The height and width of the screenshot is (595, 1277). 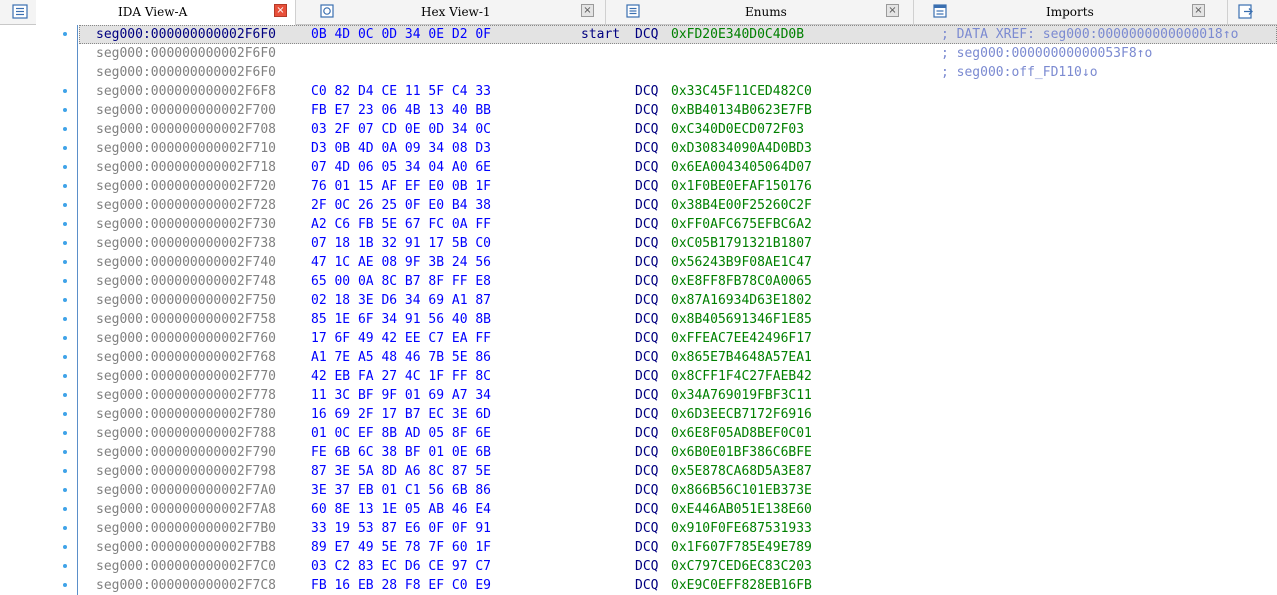 I want to click on operand-value: 0x1F607F785E49E789, so click(x=741, y=547).